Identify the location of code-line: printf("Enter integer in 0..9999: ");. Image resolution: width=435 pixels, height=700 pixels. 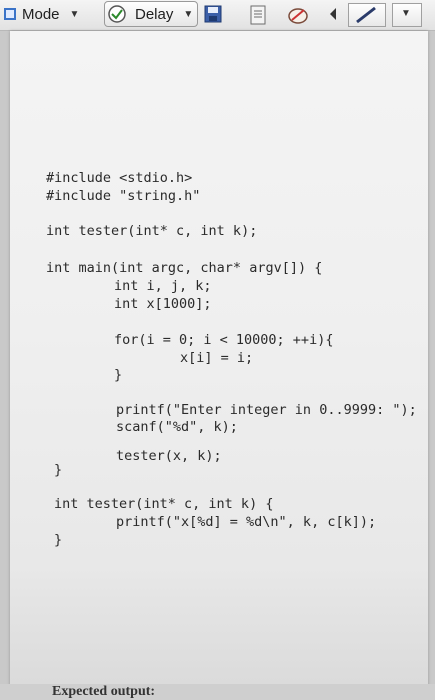
(266, 410).